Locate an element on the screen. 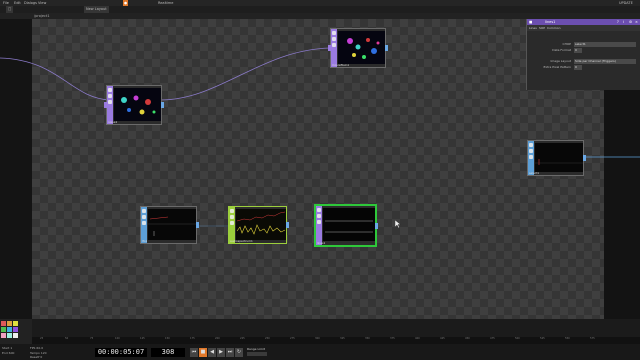 This screenshot has width=640, height=360. stat-value: 1 is located at coordinates (11, 348).